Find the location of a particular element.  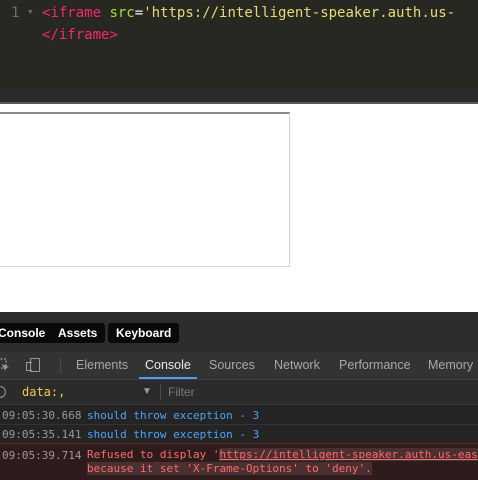

error-url-link: https://intelligent-speaker.auth.us-eas is located at coordinates (348, 454).